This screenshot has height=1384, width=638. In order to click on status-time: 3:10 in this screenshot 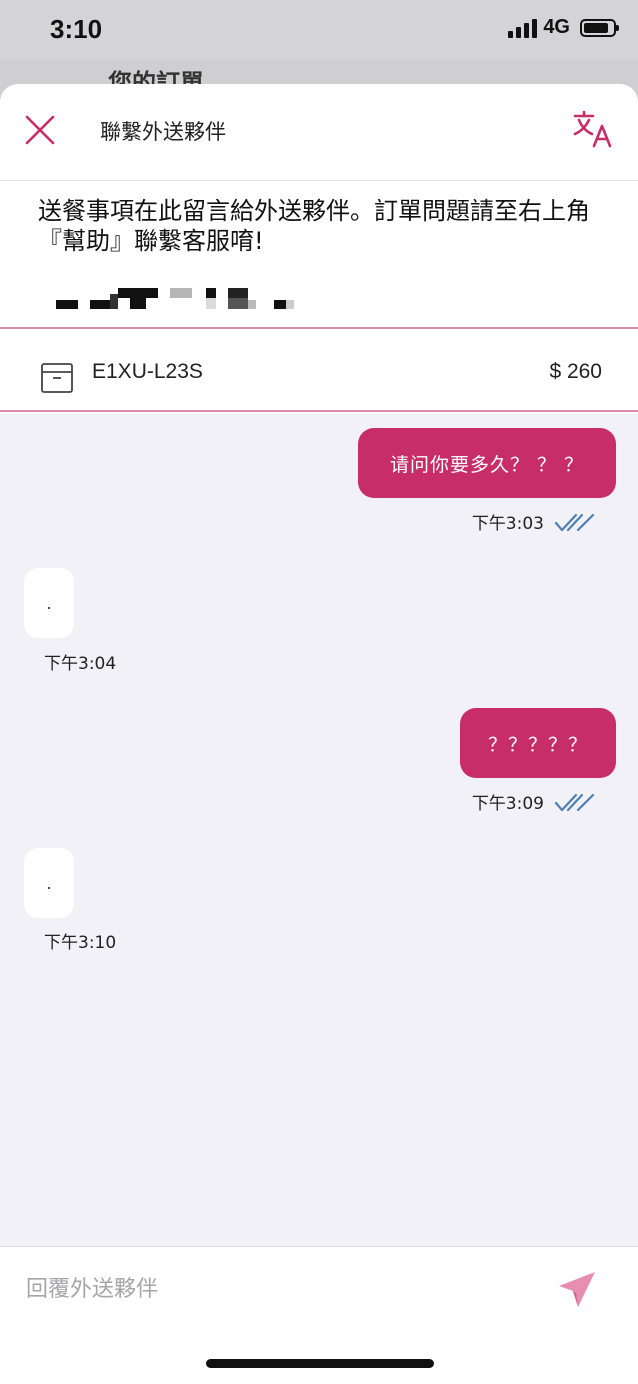, I will do `click(76, 29)`.